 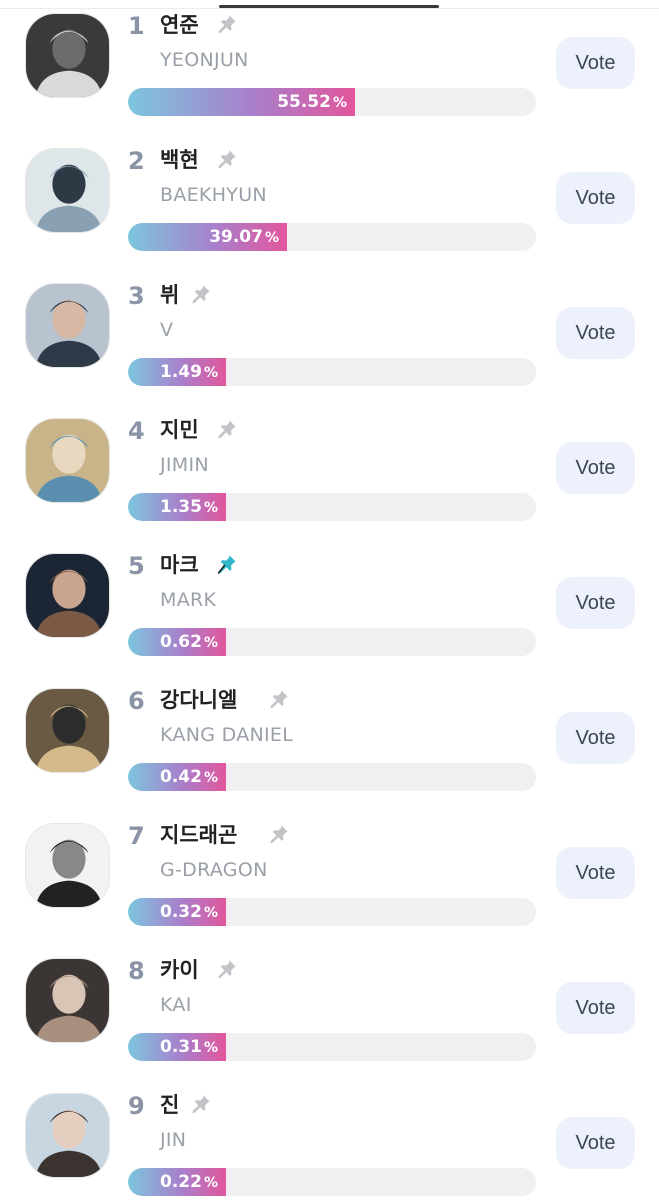 I want to click on vote-percentage-value: 39.07, so click(x=236, y=237).